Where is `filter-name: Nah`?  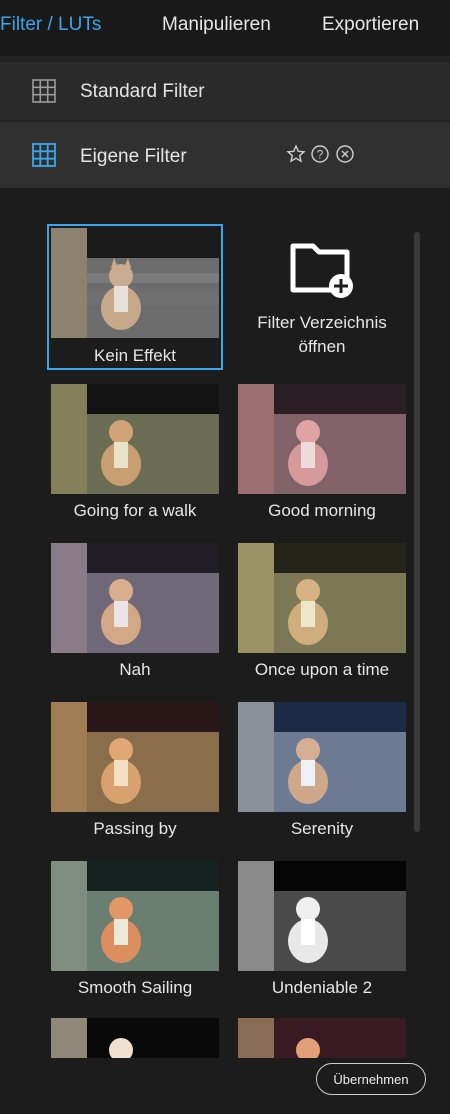
filter-name: Nah is located at coordinates (135, 669).